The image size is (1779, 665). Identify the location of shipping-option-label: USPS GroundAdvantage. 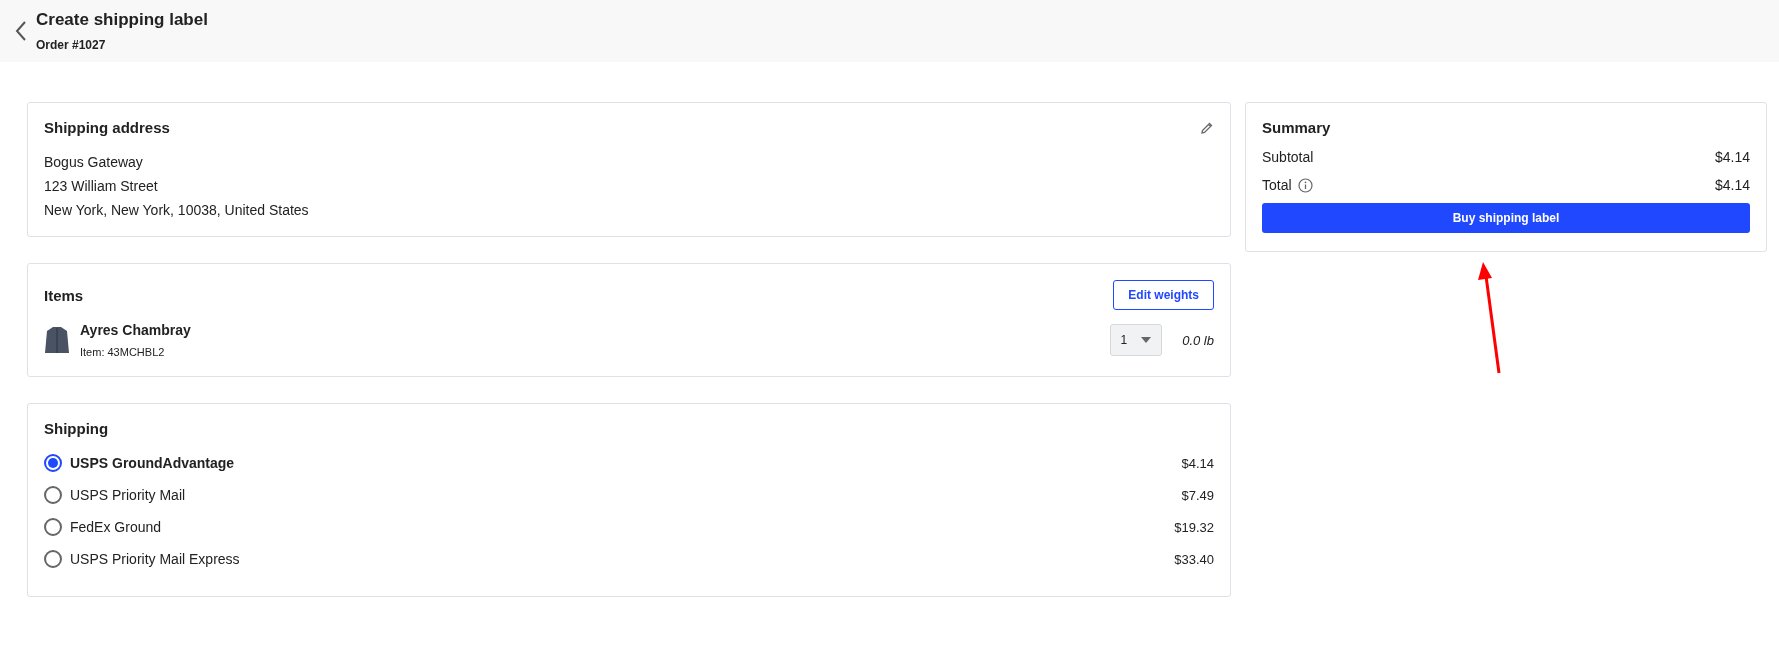
(153, 463).